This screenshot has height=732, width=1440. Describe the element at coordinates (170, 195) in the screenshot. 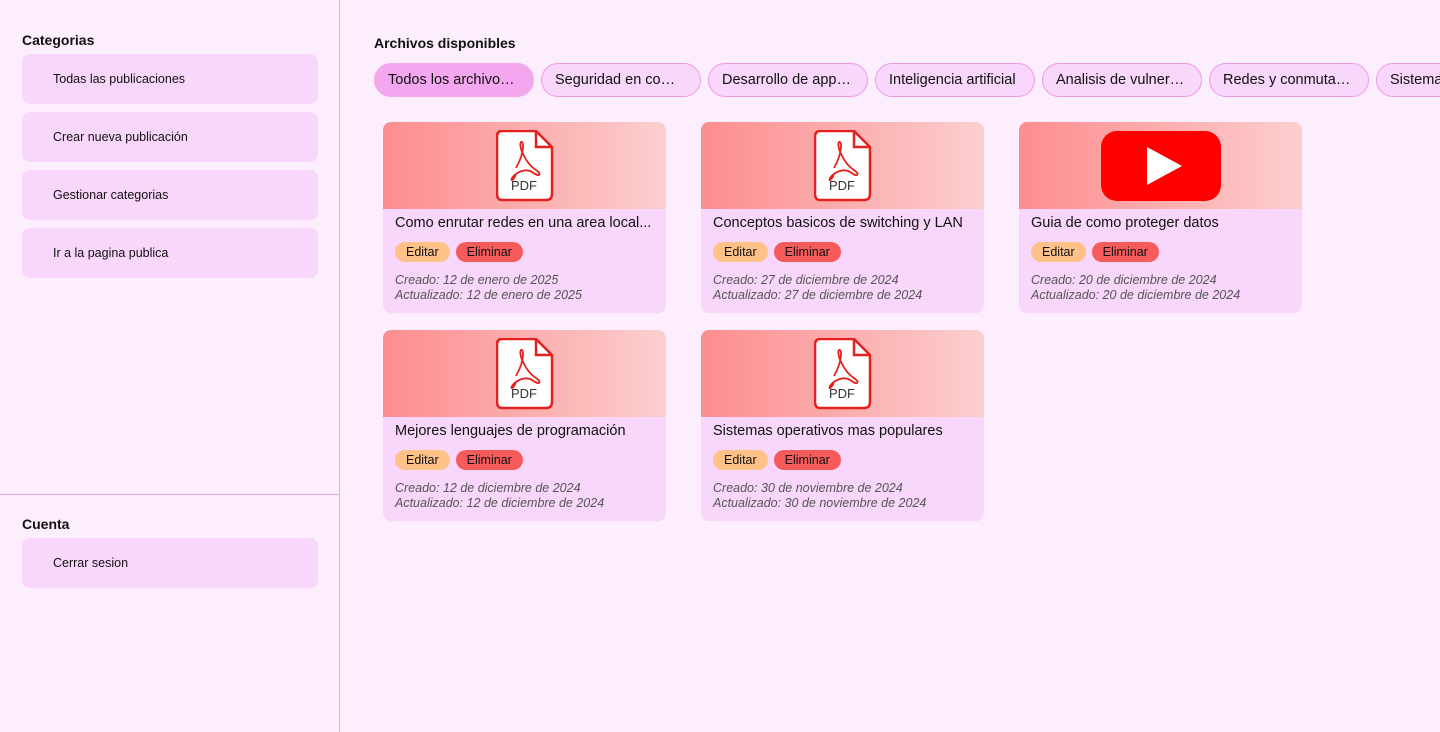

I see `sidebar-item-manage-categories: Gestionar categorias` at that location.